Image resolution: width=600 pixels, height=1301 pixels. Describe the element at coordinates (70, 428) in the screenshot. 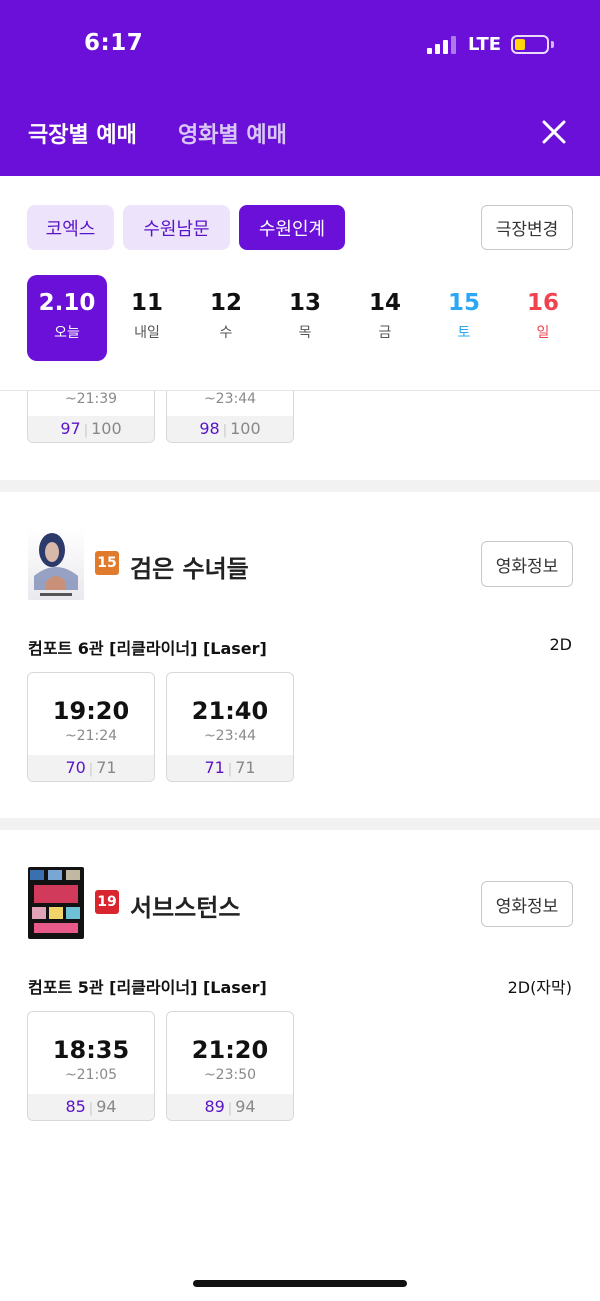

I see `seats-available: 97` at that location.